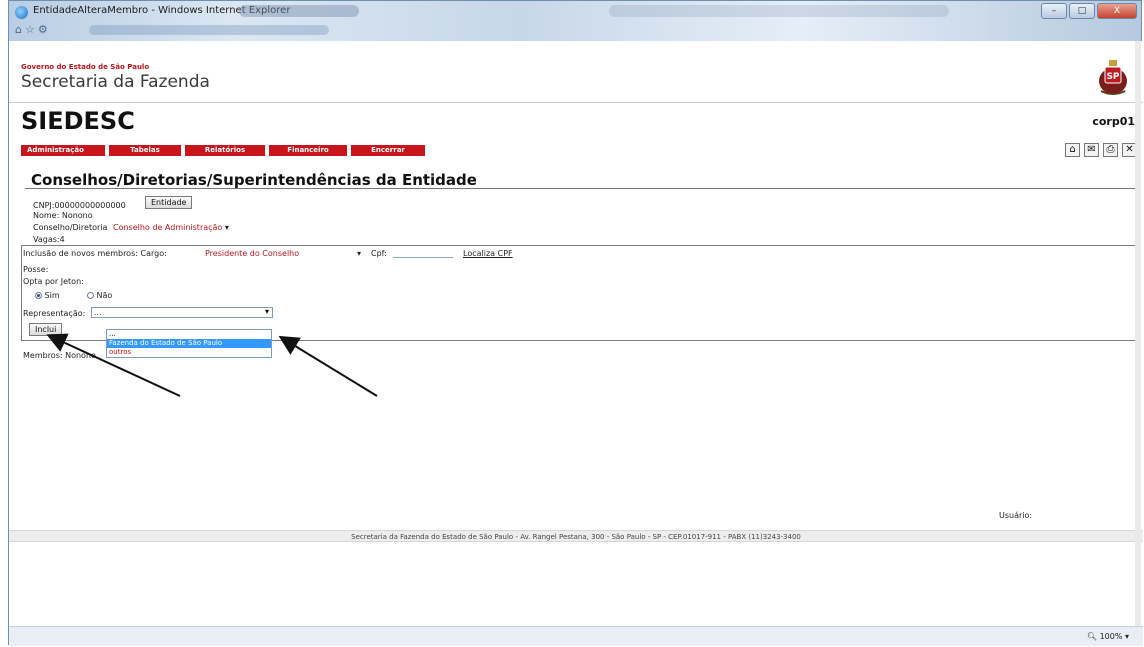 The image size is (1144, 647). Describe the element at coordinates (1054, 11) in the screenshot. I see `minimize-button: –` at that location.